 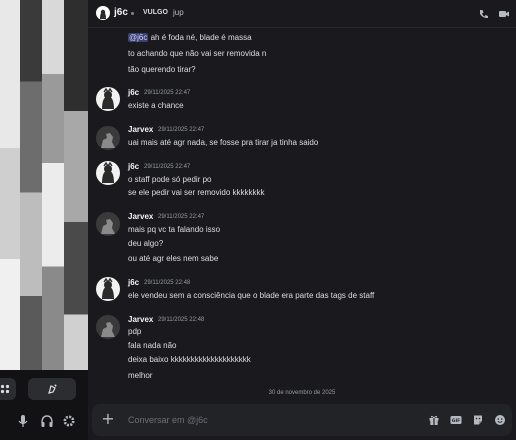 What do you see at coordinates (196, 192) in the screenshot?
I see `message-line: se ele pedir vai ser removido kkkkkkkk` at bounding box center [196, 192].